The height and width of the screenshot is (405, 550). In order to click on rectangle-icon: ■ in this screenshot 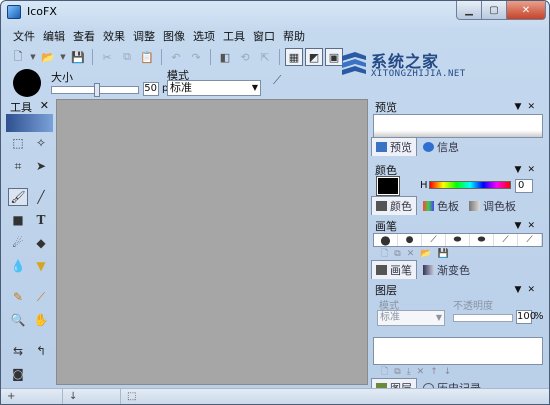, I will do `click(18, 220)`.